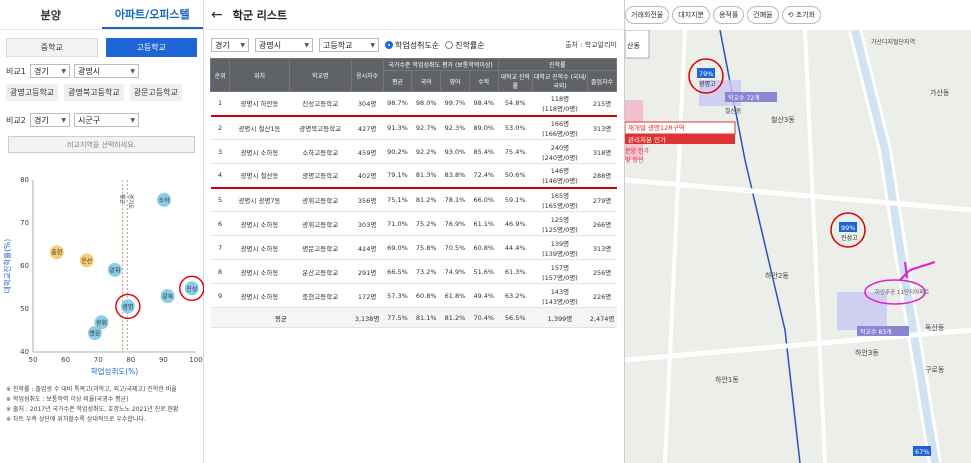 Image resolution: width=971 pixels, height=463 pixels. I want to click on cell-univ-rate: 63.2%, so click(515, 295).